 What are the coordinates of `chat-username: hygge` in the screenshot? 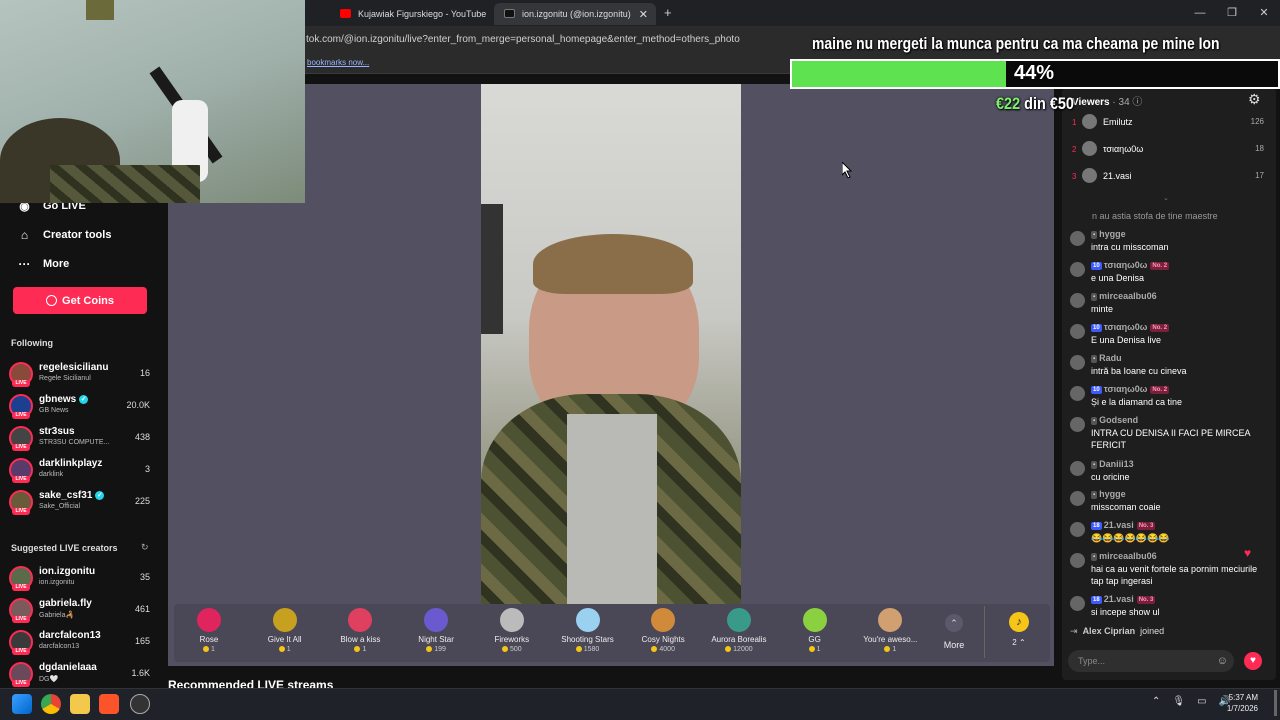 It's located at (1112, 234).